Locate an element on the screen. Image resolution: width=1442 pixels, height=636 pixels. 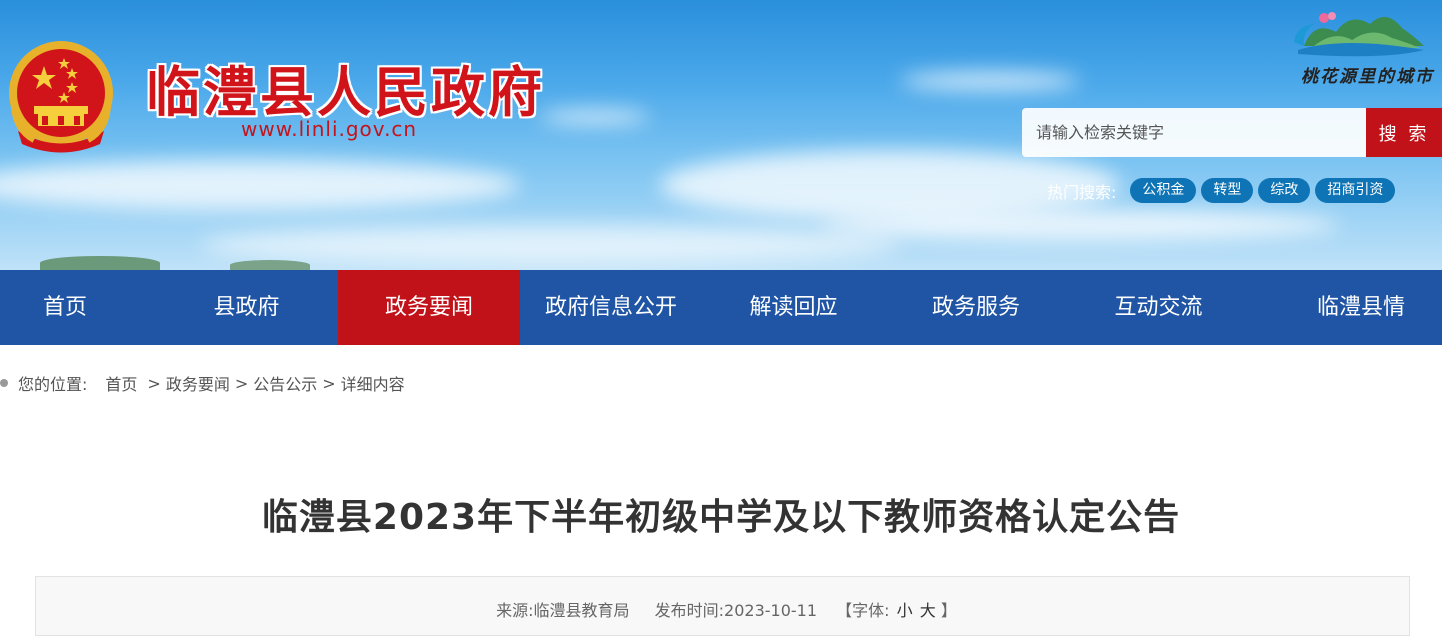
hot-search-label: 热门搜索: is located at coordinates (1082, 192).